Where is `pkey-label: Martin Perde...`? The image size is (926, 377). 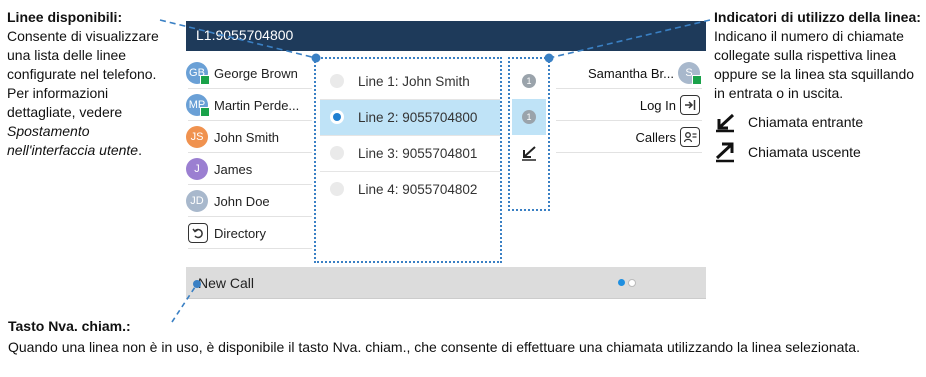 pkey-label: Martin Perde... is located at coordinates (257, 105).